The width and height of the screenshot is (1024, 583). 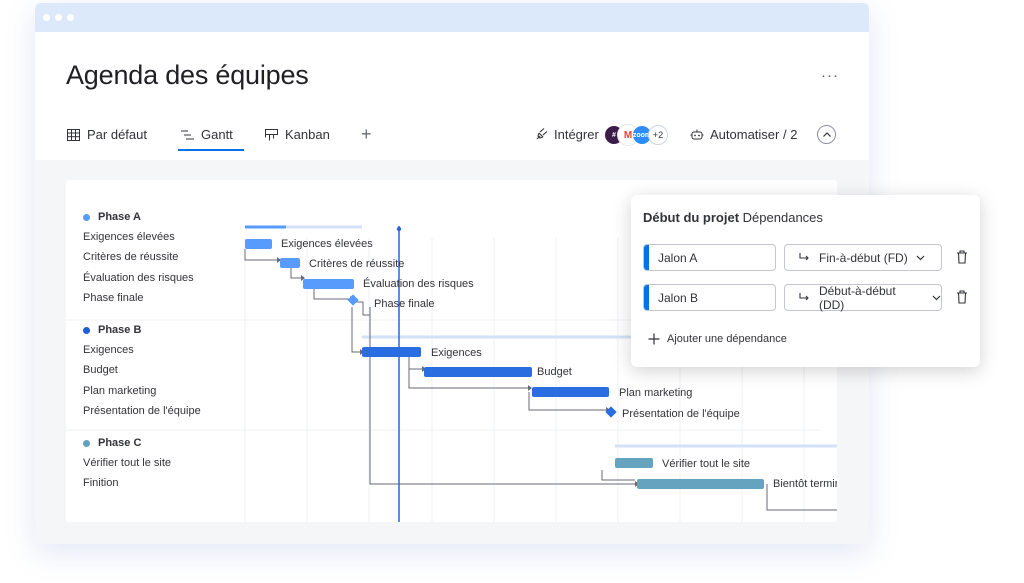 What do you see at coordinates (307, 134) in the screenshot?
I see `tab-label: Kanban` at bounding box center [307, 134].